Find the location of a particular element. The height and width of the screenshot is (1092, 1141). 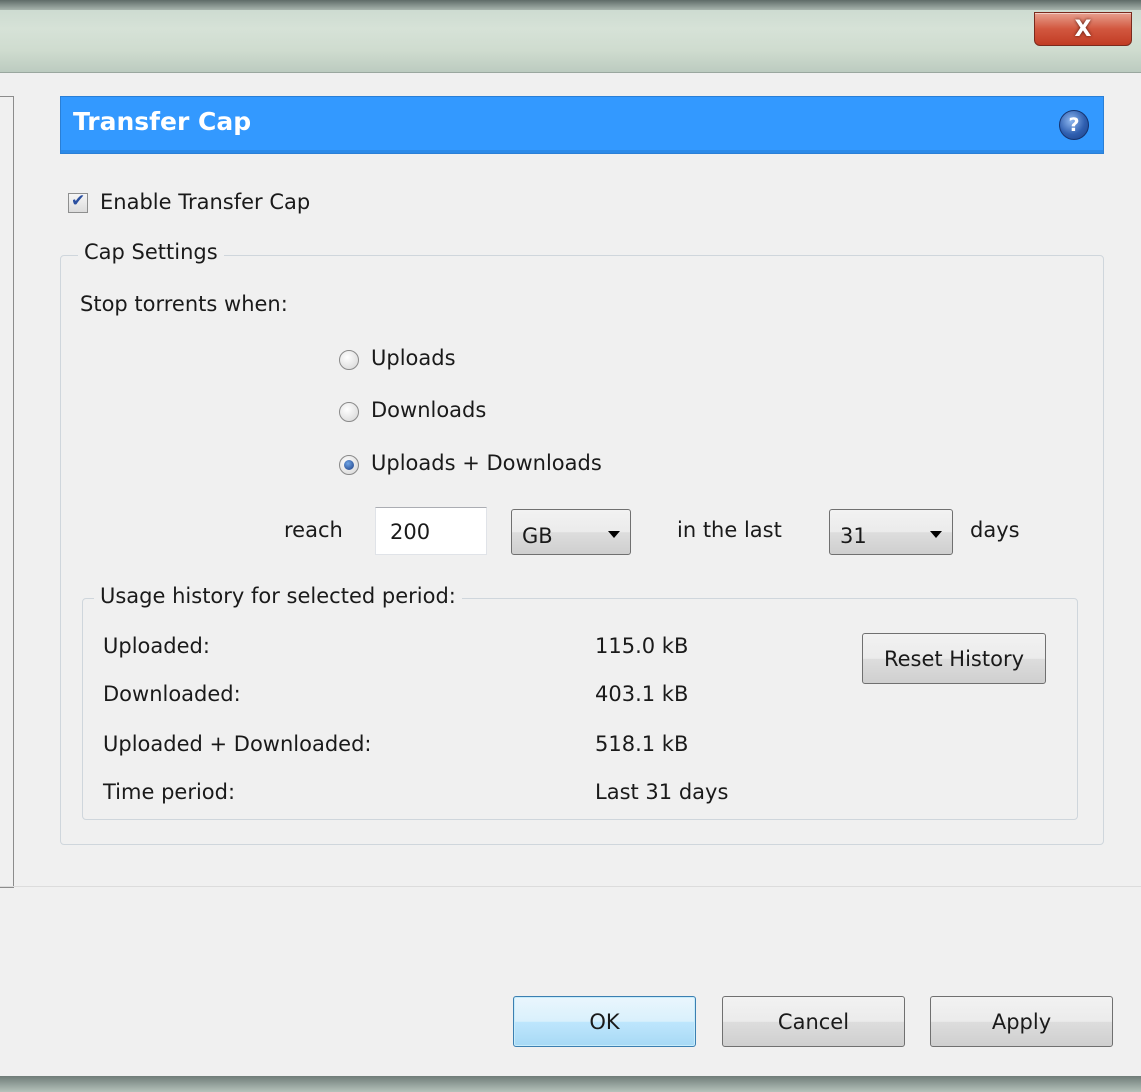

stop-torrents-label: Stop torrents when: is located at coordinates (184, 304).